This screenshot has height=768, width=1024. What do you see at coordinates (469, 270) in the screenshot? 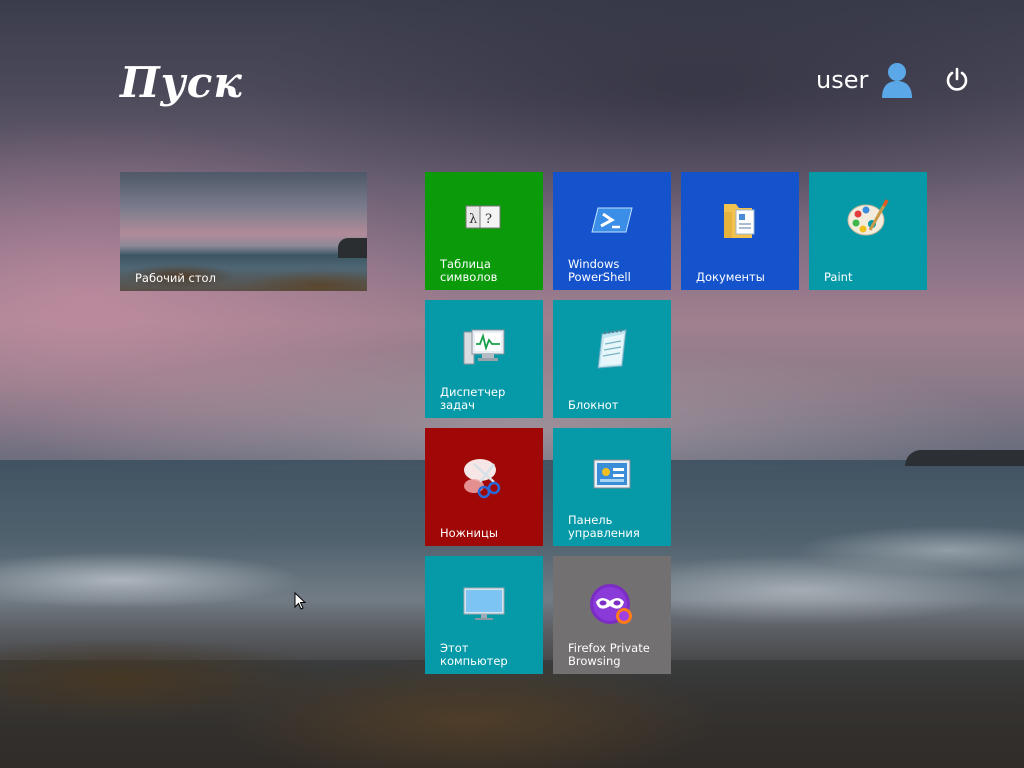
I see `tile-label: Таблица символов` at bounding box center [469, 270].